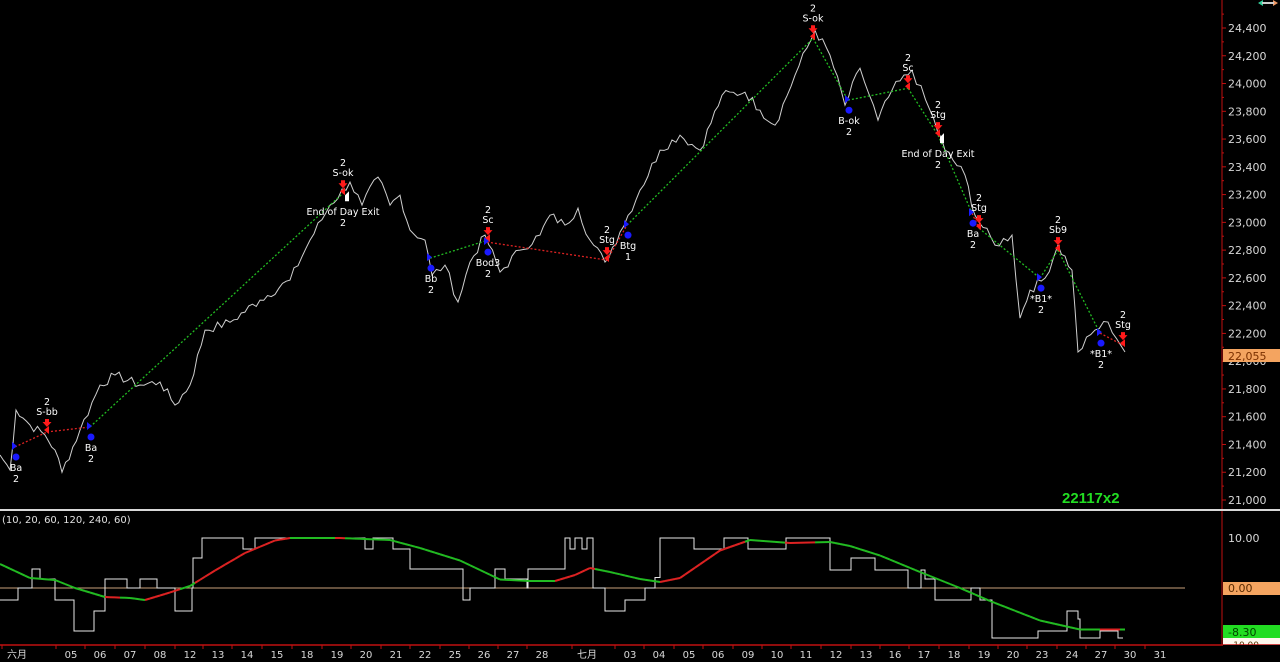 The height and width of the screenshot is (662, 1280). What do you see at coordinates (1247, 195) in the screenshot?
I see `price-tick-label: 23,200` at bounding box center [1247, 195].